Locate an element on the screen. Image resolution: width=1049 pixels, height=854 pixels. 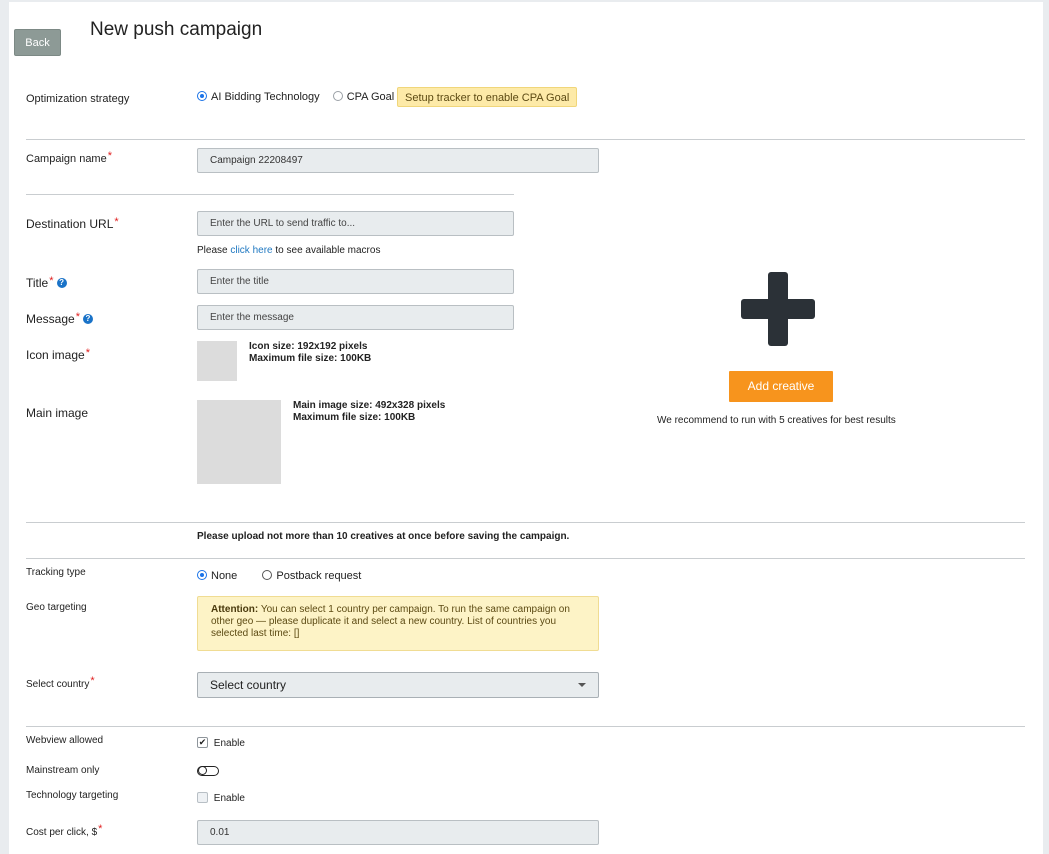
webview-checkbox-label: Enable is located at coordinates (229, 744).